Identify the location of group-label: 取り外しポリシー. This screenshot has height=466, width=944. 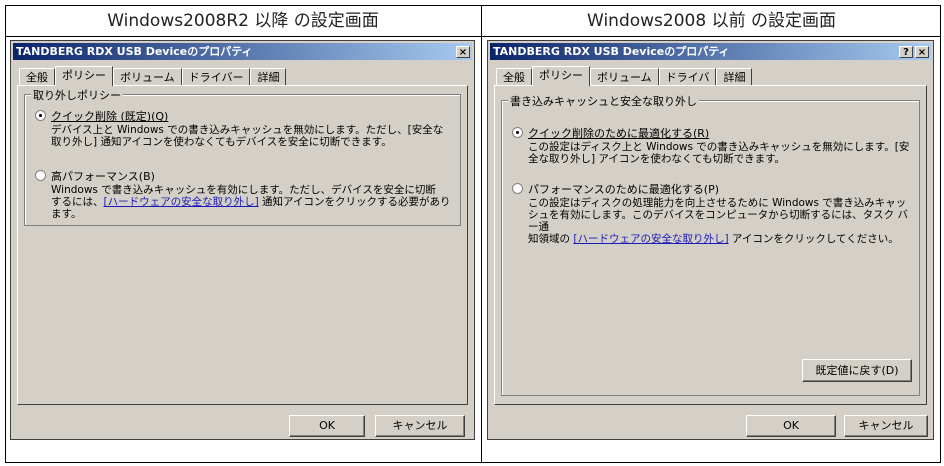
(77, 95).